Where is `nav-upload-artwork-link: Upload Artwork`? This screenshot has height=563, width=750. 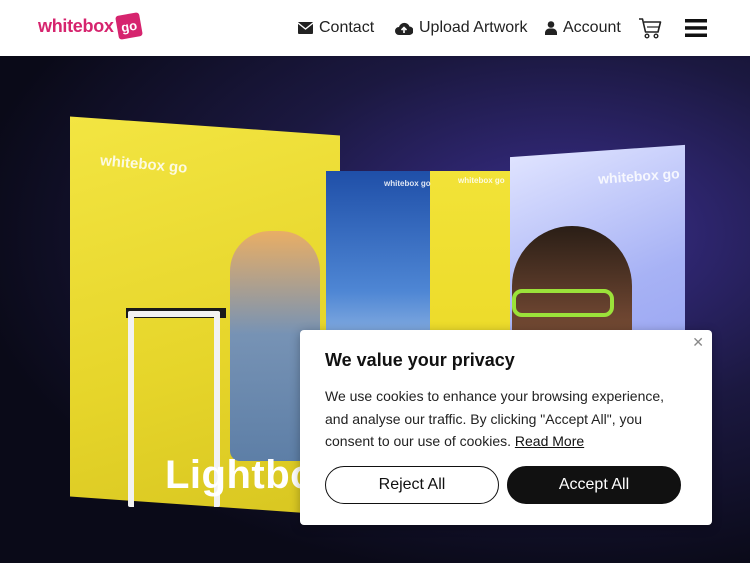 nav-upload-artwork-link: Upload Artwork is located at coordinates (461, 28).